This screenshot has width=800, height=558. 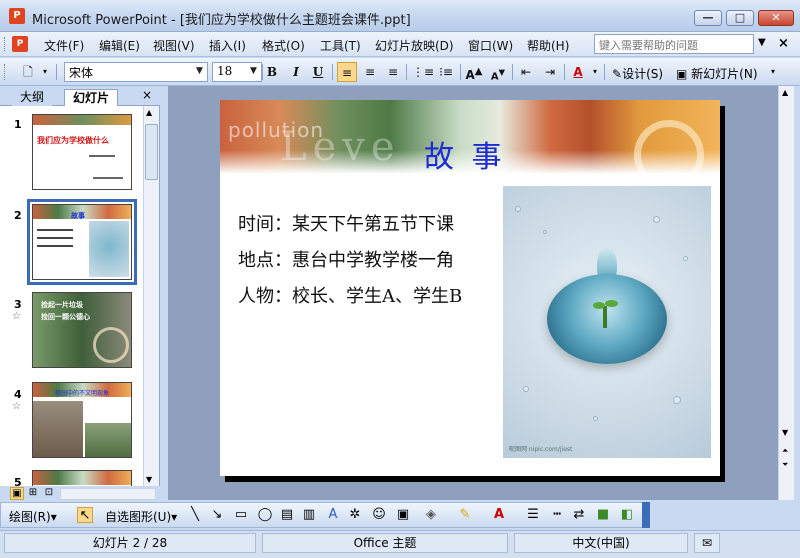 What do you see at coordinates (119, 45) in the screenshot?
I see `menu-edit: 编辑(E)` at bounding box center [119, 45].